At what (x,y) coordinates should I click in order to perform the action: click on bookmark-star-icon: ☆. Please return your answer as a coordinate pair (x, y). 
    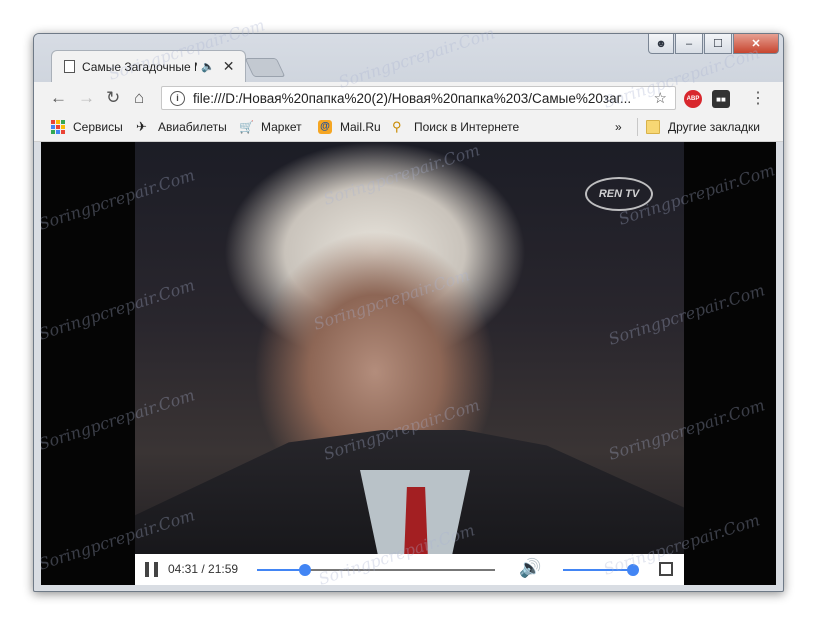
    Looking at the image, I should click on (660, 98).